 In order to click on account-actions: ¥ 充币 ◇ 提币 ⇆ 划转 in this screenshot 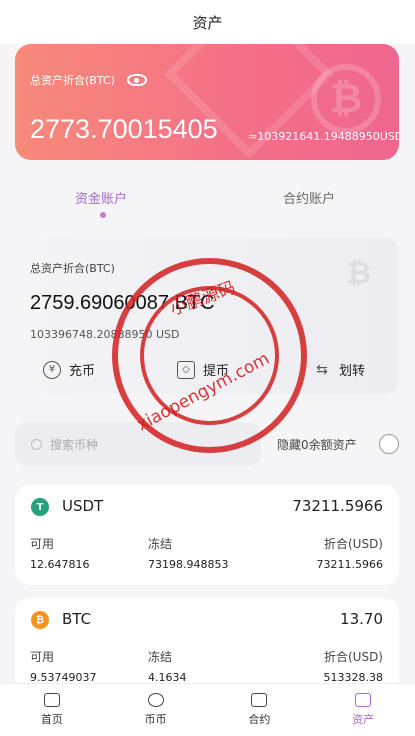, I will do `click(207, 372)`.